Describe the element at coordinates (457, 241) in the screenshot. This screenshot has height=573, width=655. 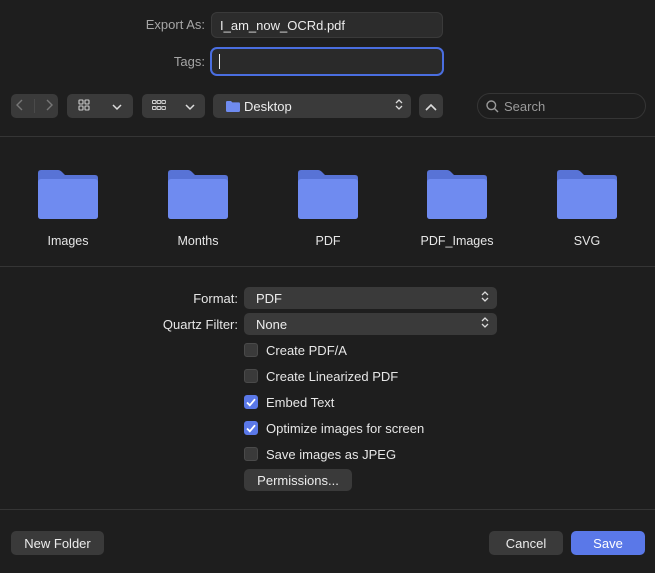
I see `folder-name: PDF_Images` at that location.